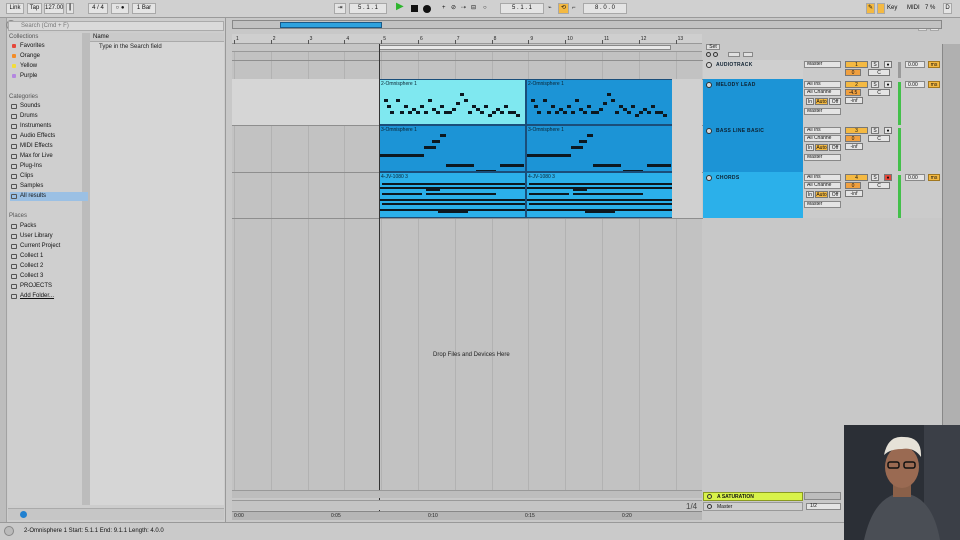 Image resolution: width=960 pixels, height=540 pixels. I want to click on back-to-arrangement-icon: ⇢, so click(463, 8).